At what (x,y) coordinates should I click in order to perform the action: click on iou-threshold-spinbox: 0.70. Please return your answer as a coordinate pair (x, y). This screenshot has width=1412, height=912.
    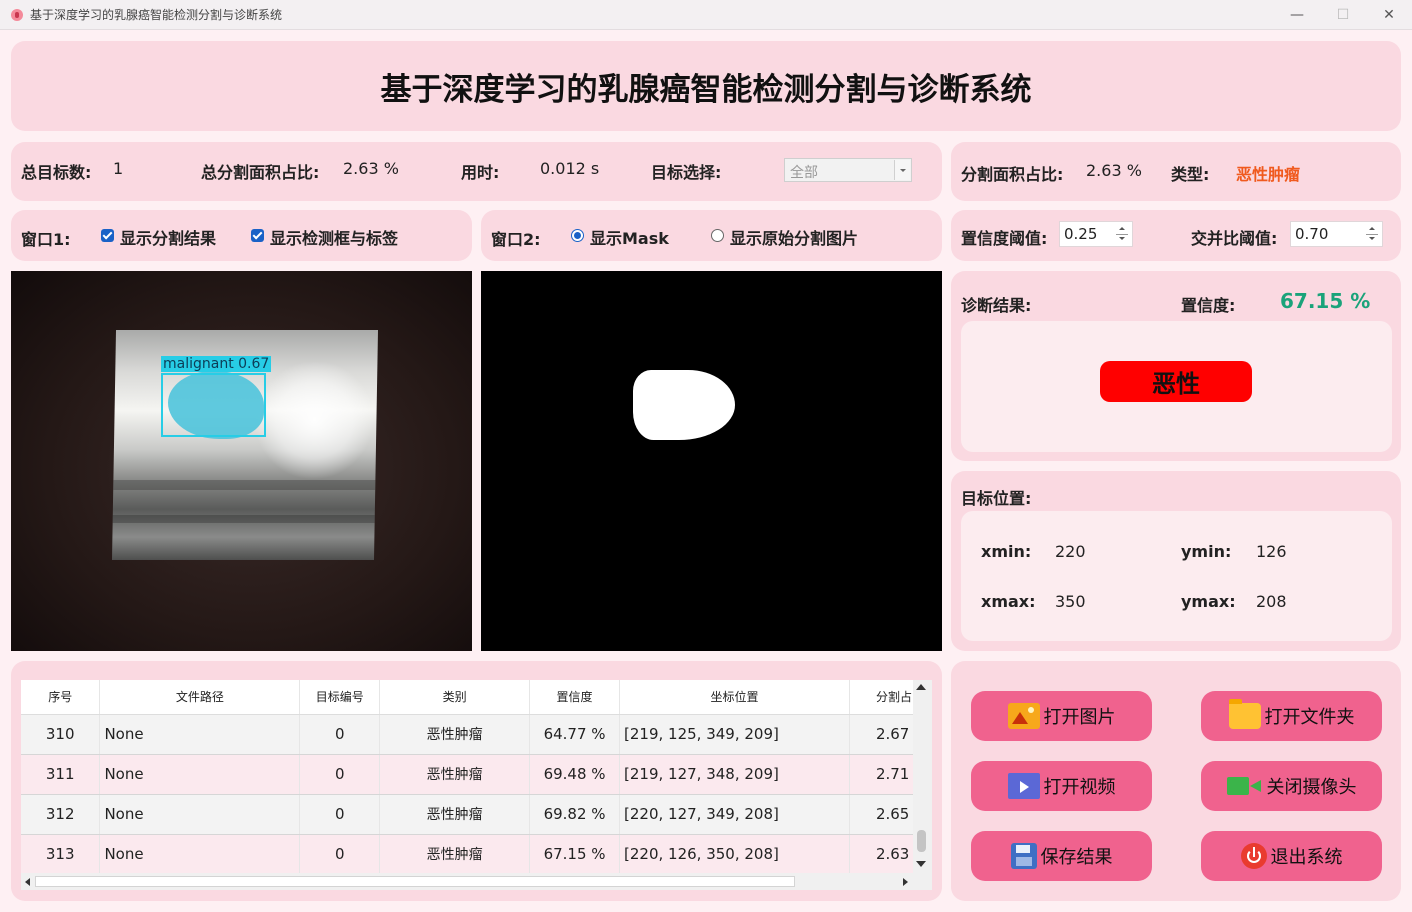
    Looking at the image, I should click on (1336, 234).